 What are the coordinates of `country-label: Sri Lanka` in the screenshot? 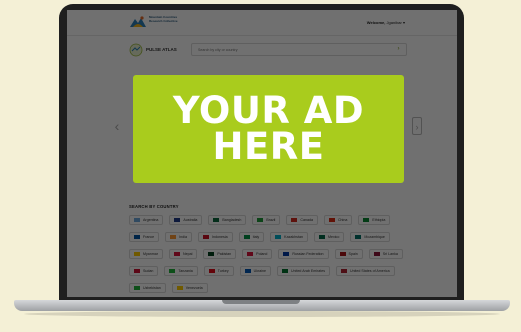 It's located at (390, 254).